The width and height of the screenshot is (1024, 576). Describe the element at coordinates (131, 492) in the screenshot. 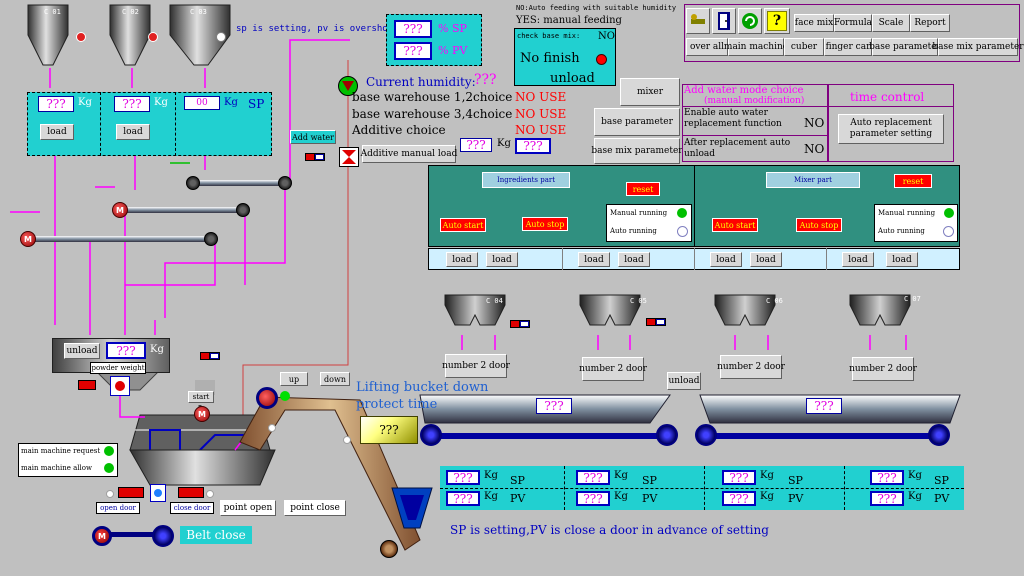

I see `open-door-gate-icon` at that location.